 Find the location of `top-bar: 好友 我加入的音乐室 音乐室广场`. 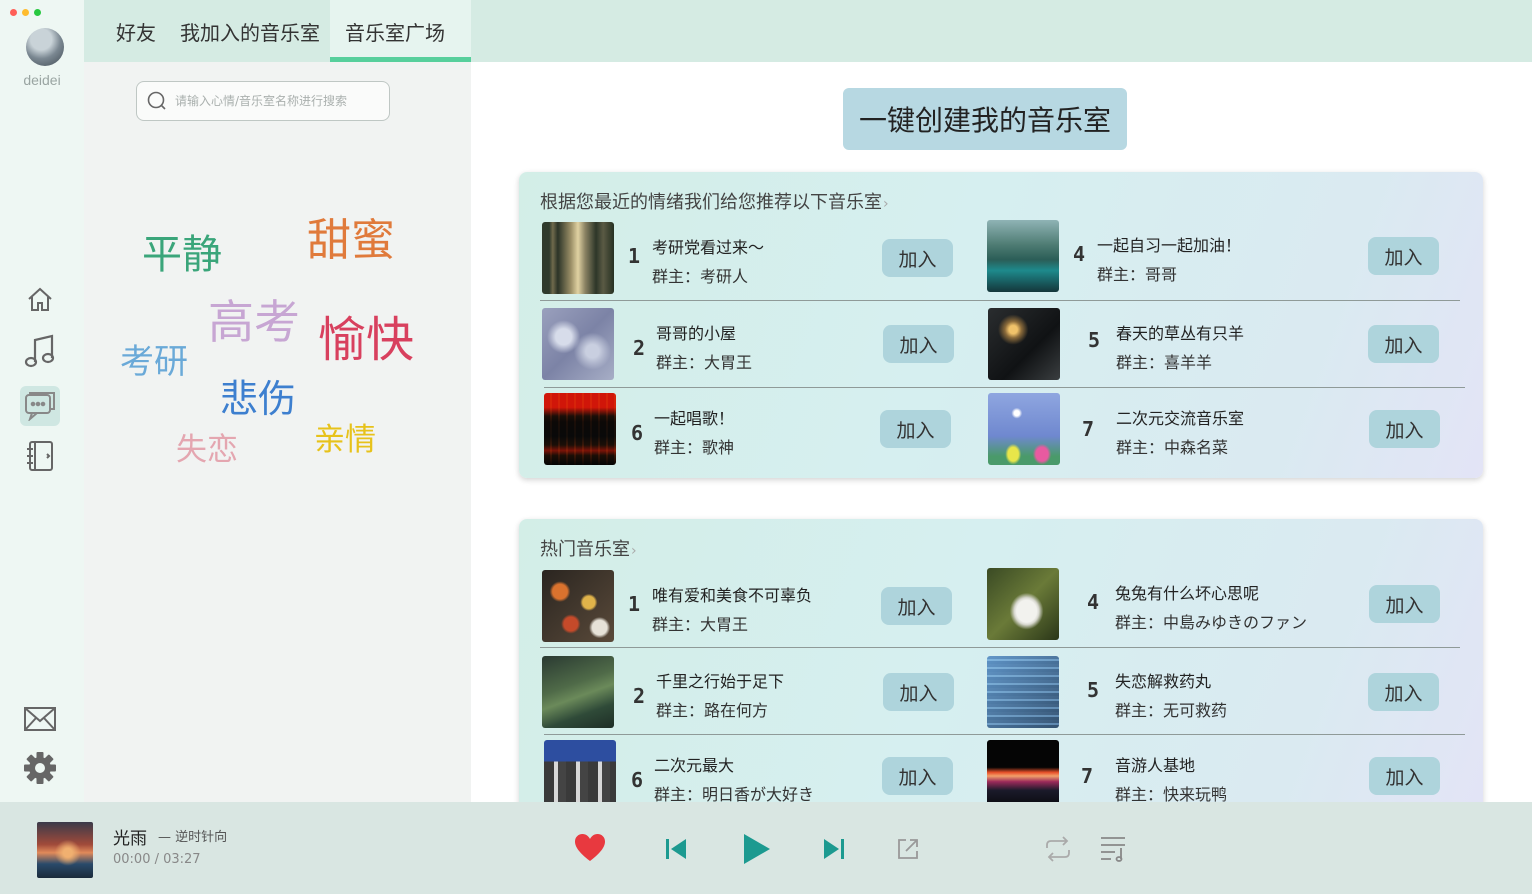

top-bar: 好友 我加入的音乐室 音乐室广场 is located at coordinates (808, 31).